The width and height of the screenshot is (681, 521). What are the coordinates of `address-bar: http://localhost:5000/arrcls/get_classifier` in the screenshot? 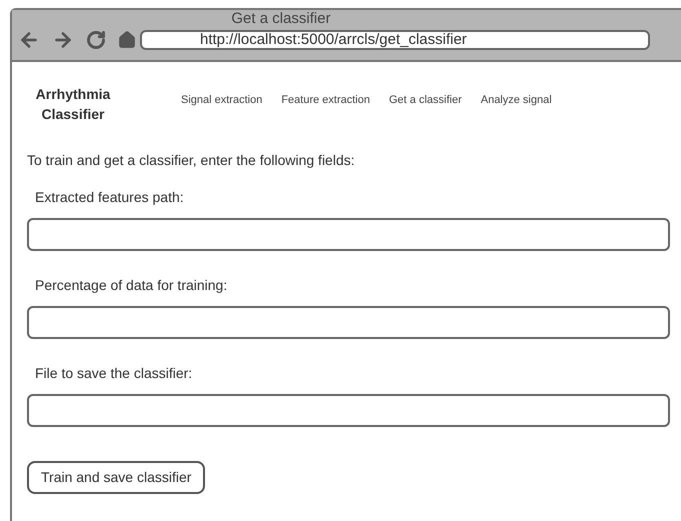 It's located at (395, 40).